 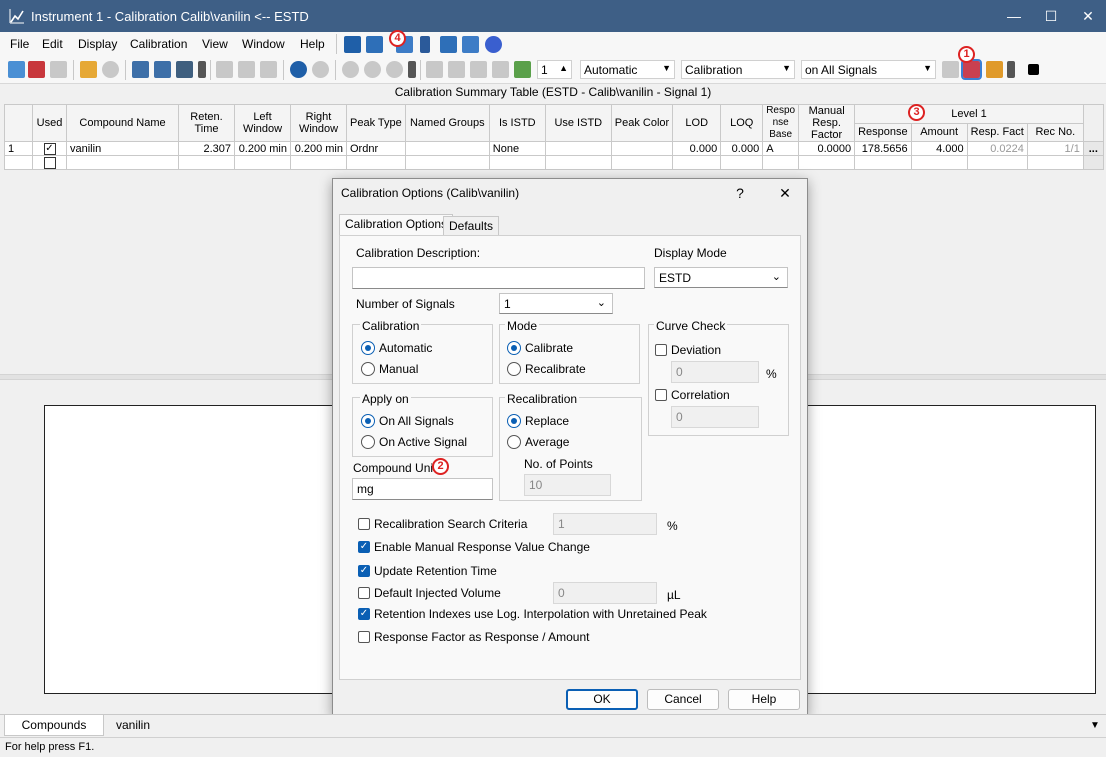 What do you see at coordinates (122, 123) in the screenshot?
I see `col-compound: Compound Name` at bounding box center [122, 123].